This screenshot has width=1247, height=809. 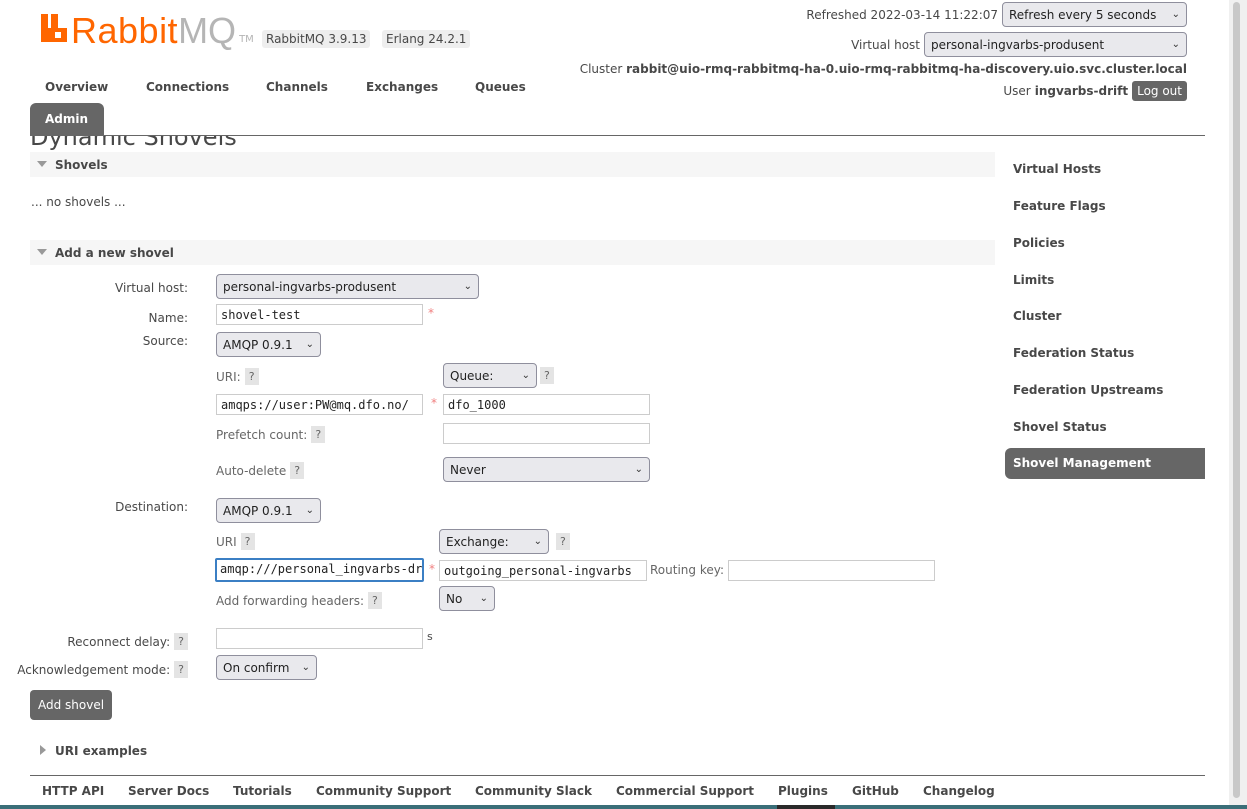 I want to click on cluster-label: Cluster, so click(x=601, y=69).